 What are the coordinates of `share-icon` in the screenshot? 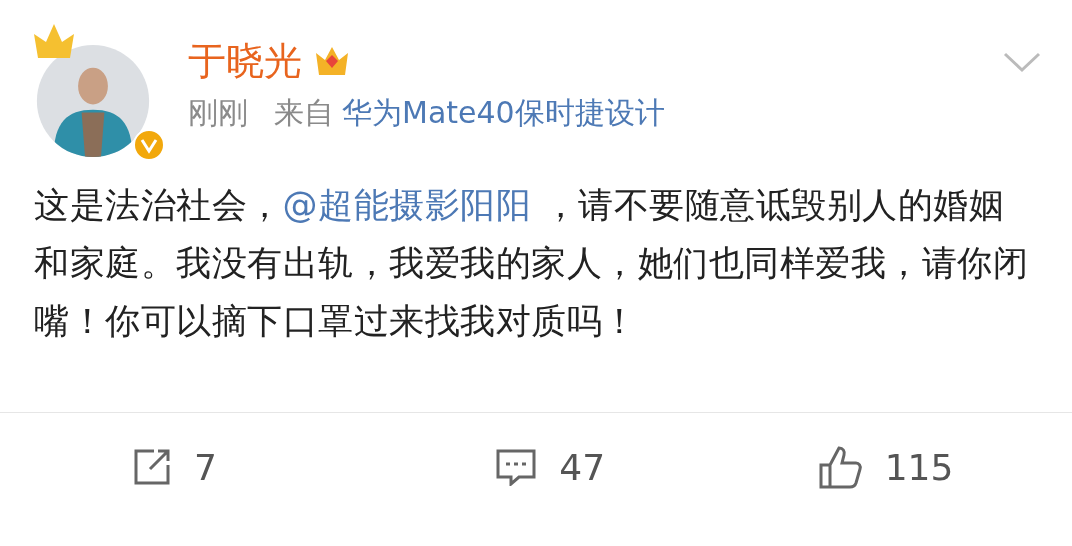 It's located at (152, 467).